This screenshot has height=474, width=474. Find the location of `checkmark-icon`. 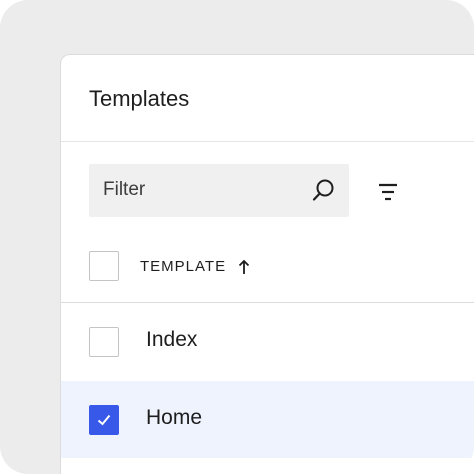

checkmark-icon is located at coordinates (104, 420).